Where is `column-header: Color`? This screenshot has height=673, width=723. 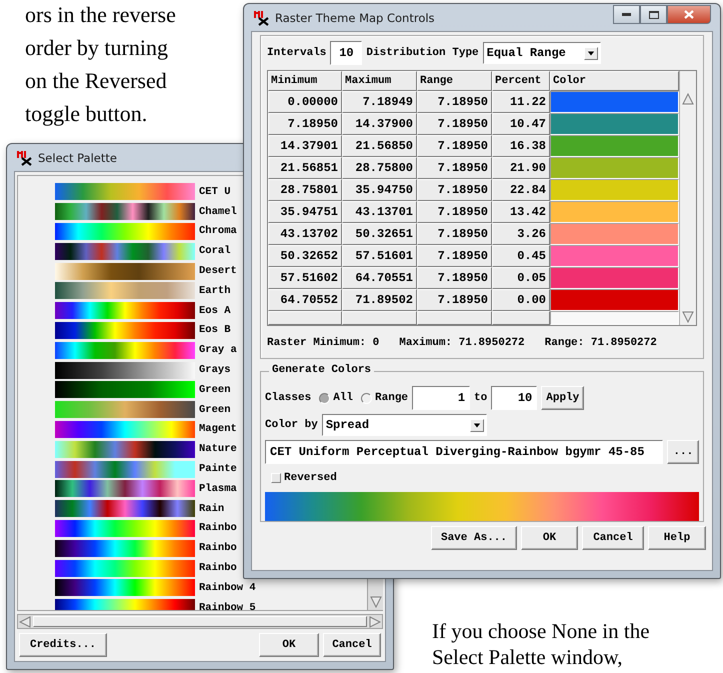 column-header: Color is located at coordinates (614, 81).